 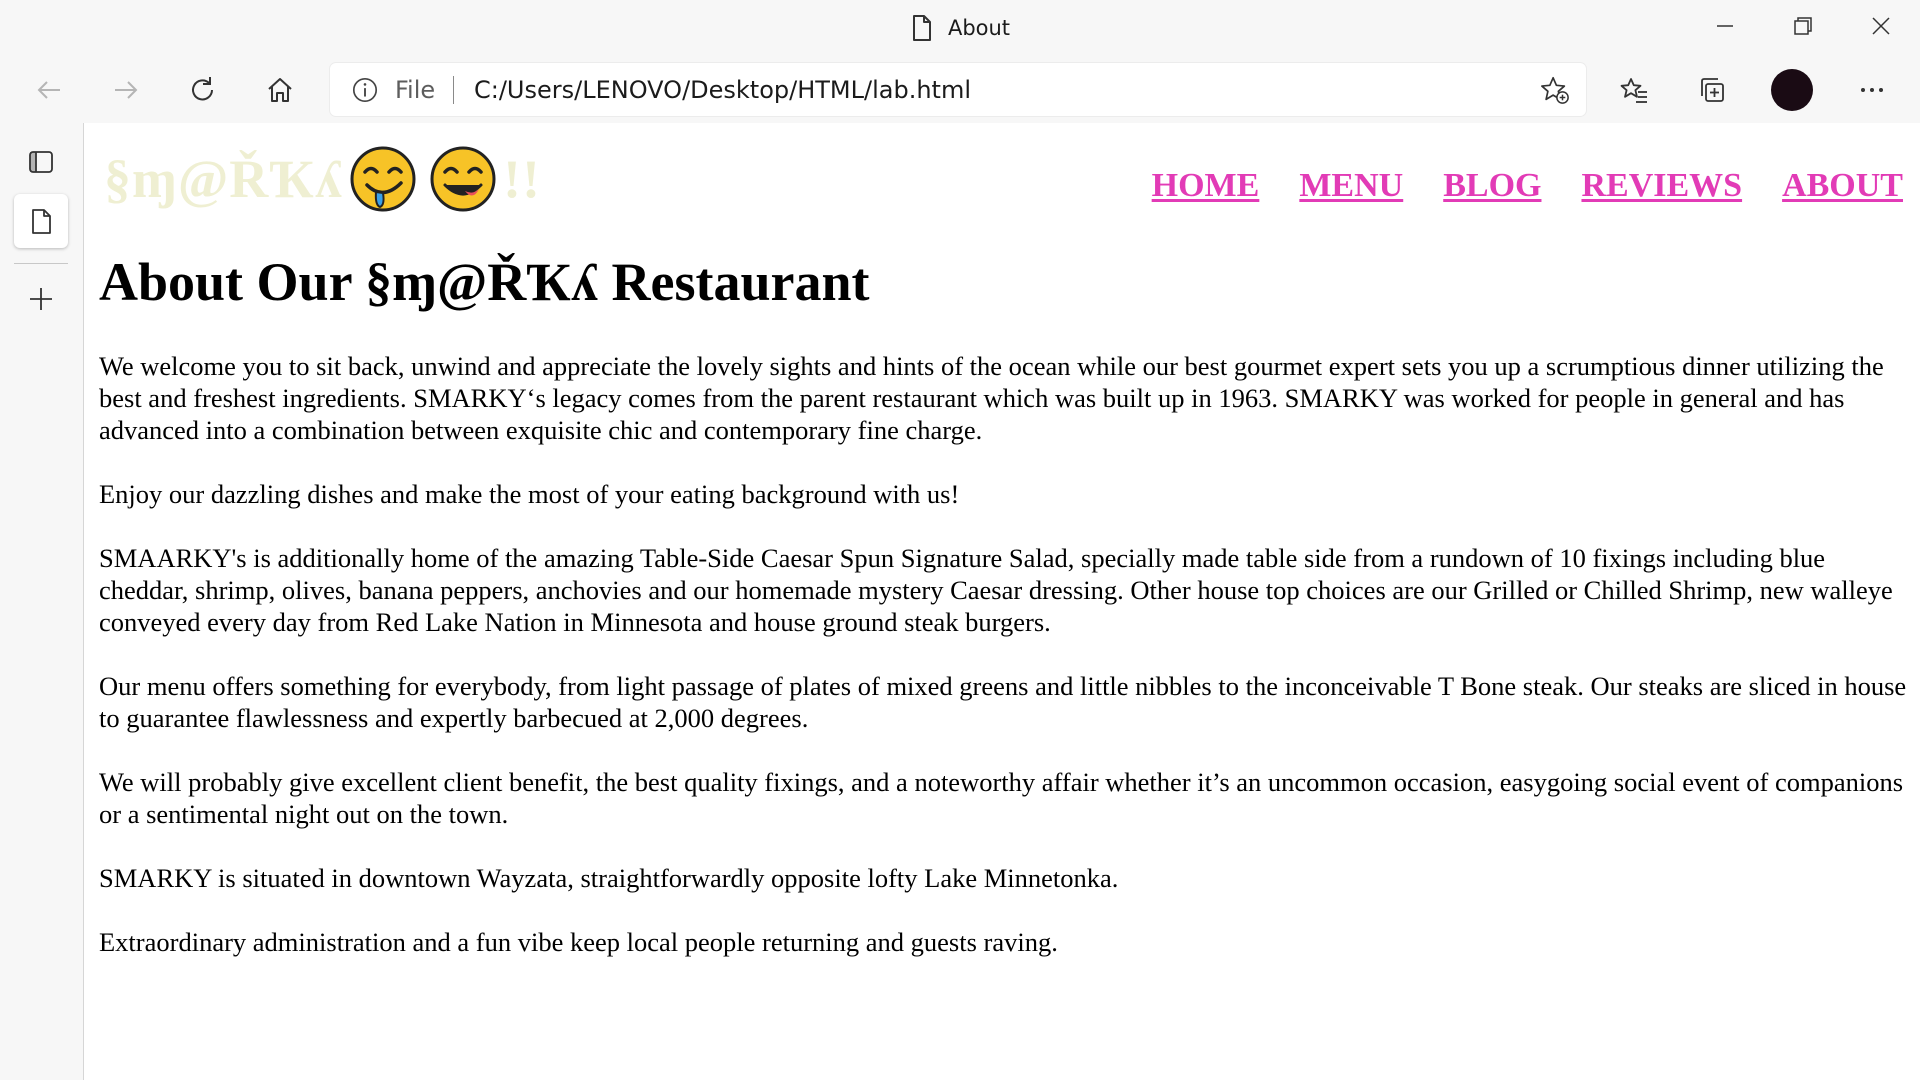 I want to click on nav-link-blog: BLOG, so click(x=1492, y=186).